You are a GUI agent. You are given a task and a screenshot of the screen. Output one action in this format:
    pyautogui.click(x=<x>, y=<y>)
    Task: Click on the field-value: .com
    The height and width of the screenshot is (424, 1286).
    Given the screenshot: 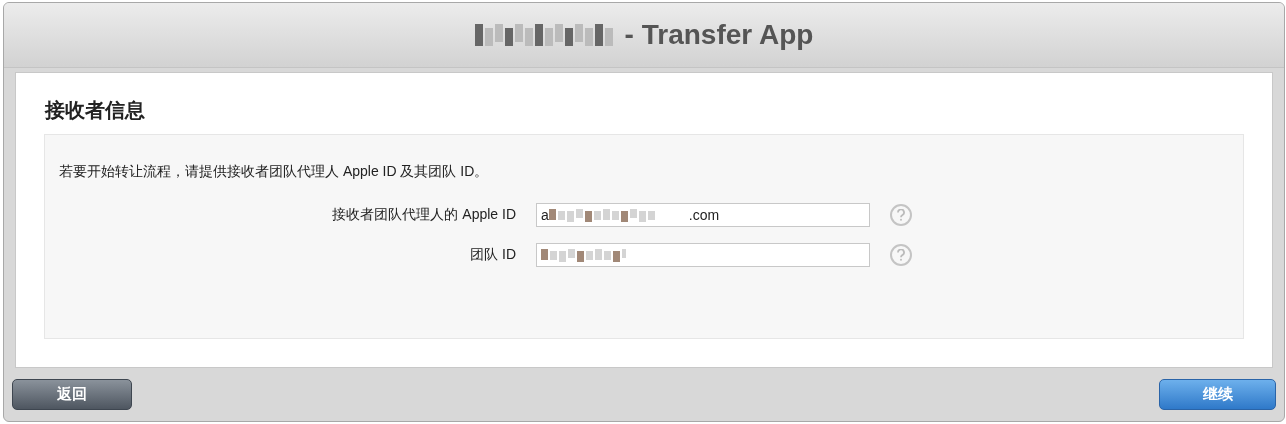 What is the action you would take?
    pyautogui.click(x=704, y=215)
    